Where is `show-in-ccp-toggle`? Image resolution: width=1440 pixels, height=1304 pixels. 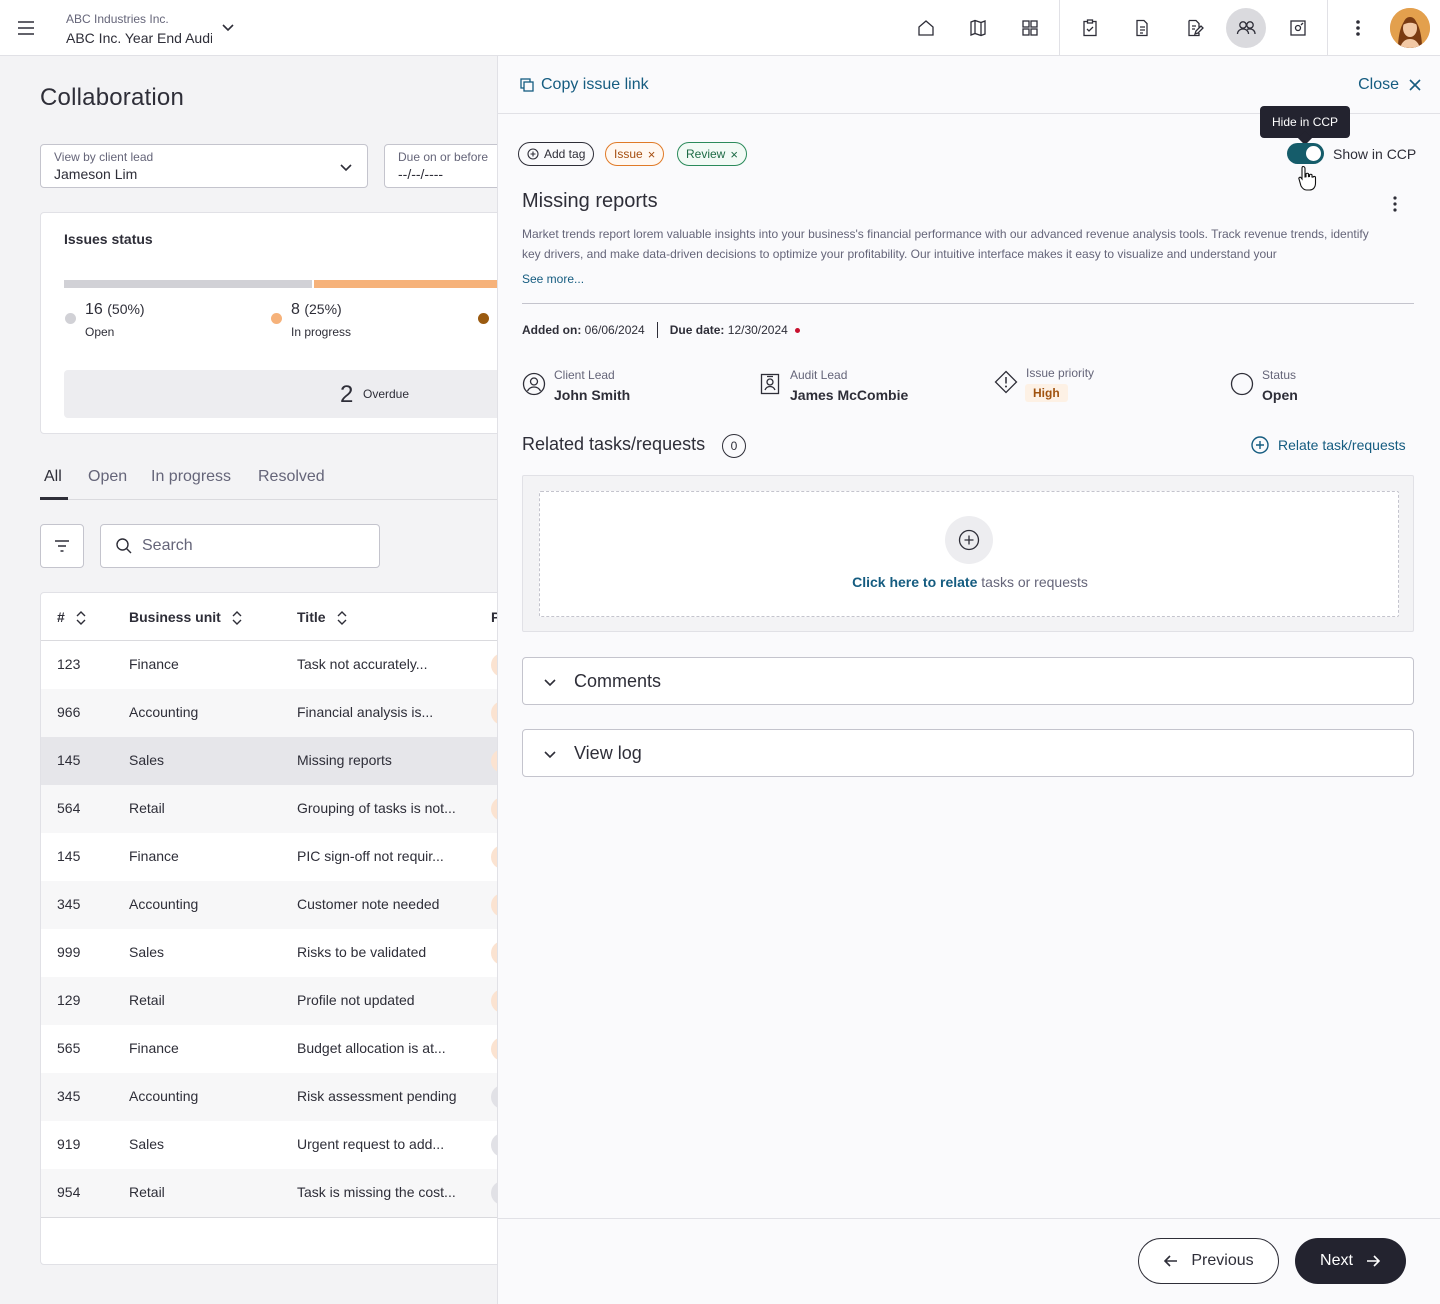
show-in-ccp-toggle is located at coordinates (1305, 153).